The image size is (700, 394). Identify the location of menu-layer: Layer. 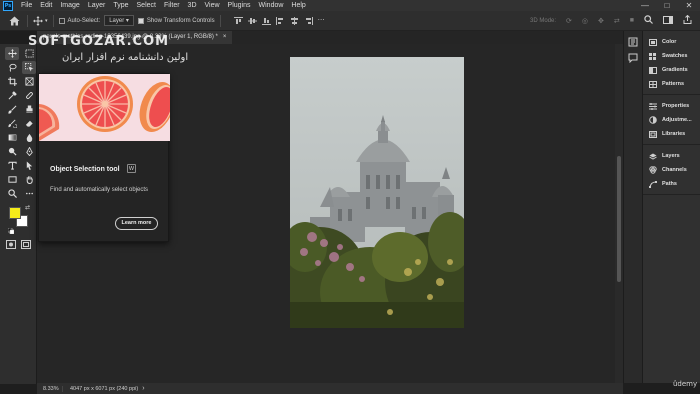
(97, 5).